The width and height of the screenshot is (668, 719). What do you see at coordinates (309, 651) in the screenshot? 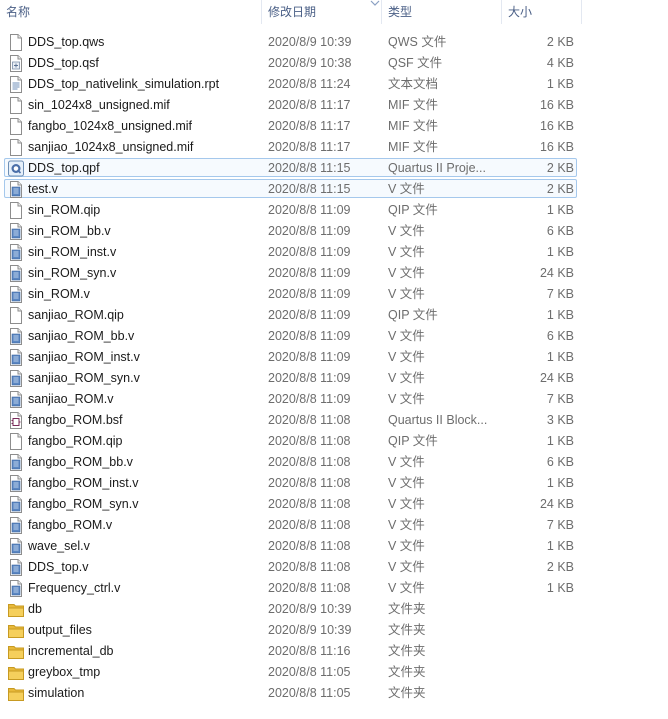
I see `modified-date: 2020/8/8 11:16` at bounding box center [309, 651].